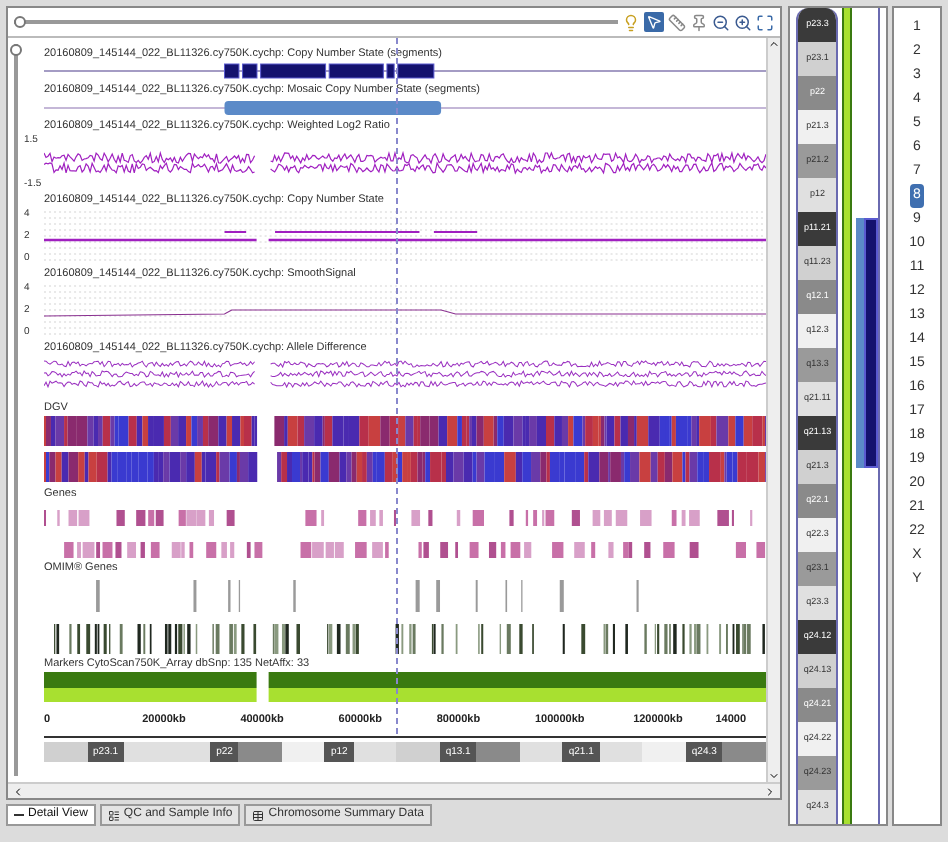 The height and width of the screenshot is (842, 948). I want to click on vertical-scrollbar, so click(773, 410).